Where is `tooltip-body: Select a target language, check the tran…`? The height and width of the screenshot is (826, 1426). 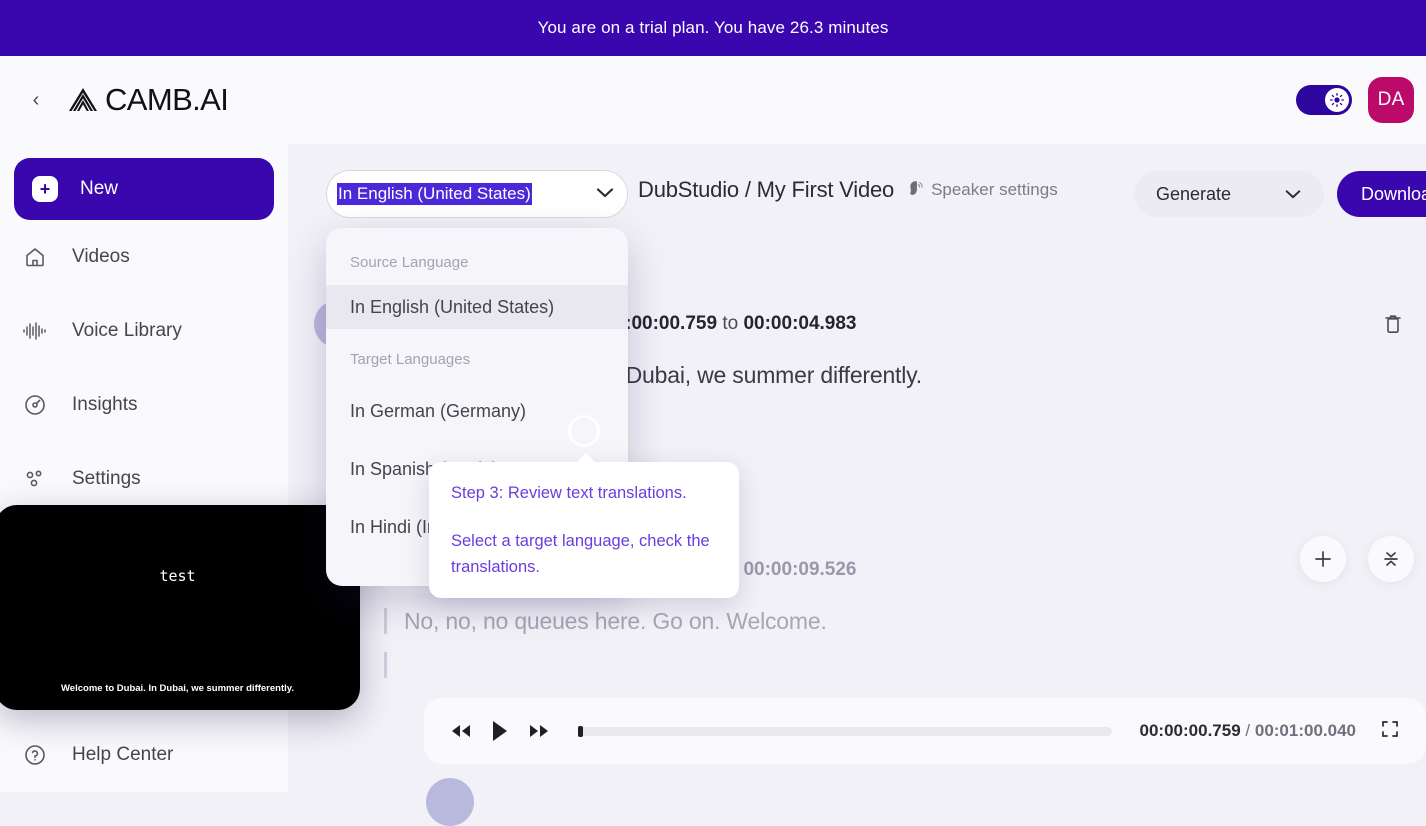
tooltip-body: Select a target language, check the tran… is located at coordinates (580, 554).